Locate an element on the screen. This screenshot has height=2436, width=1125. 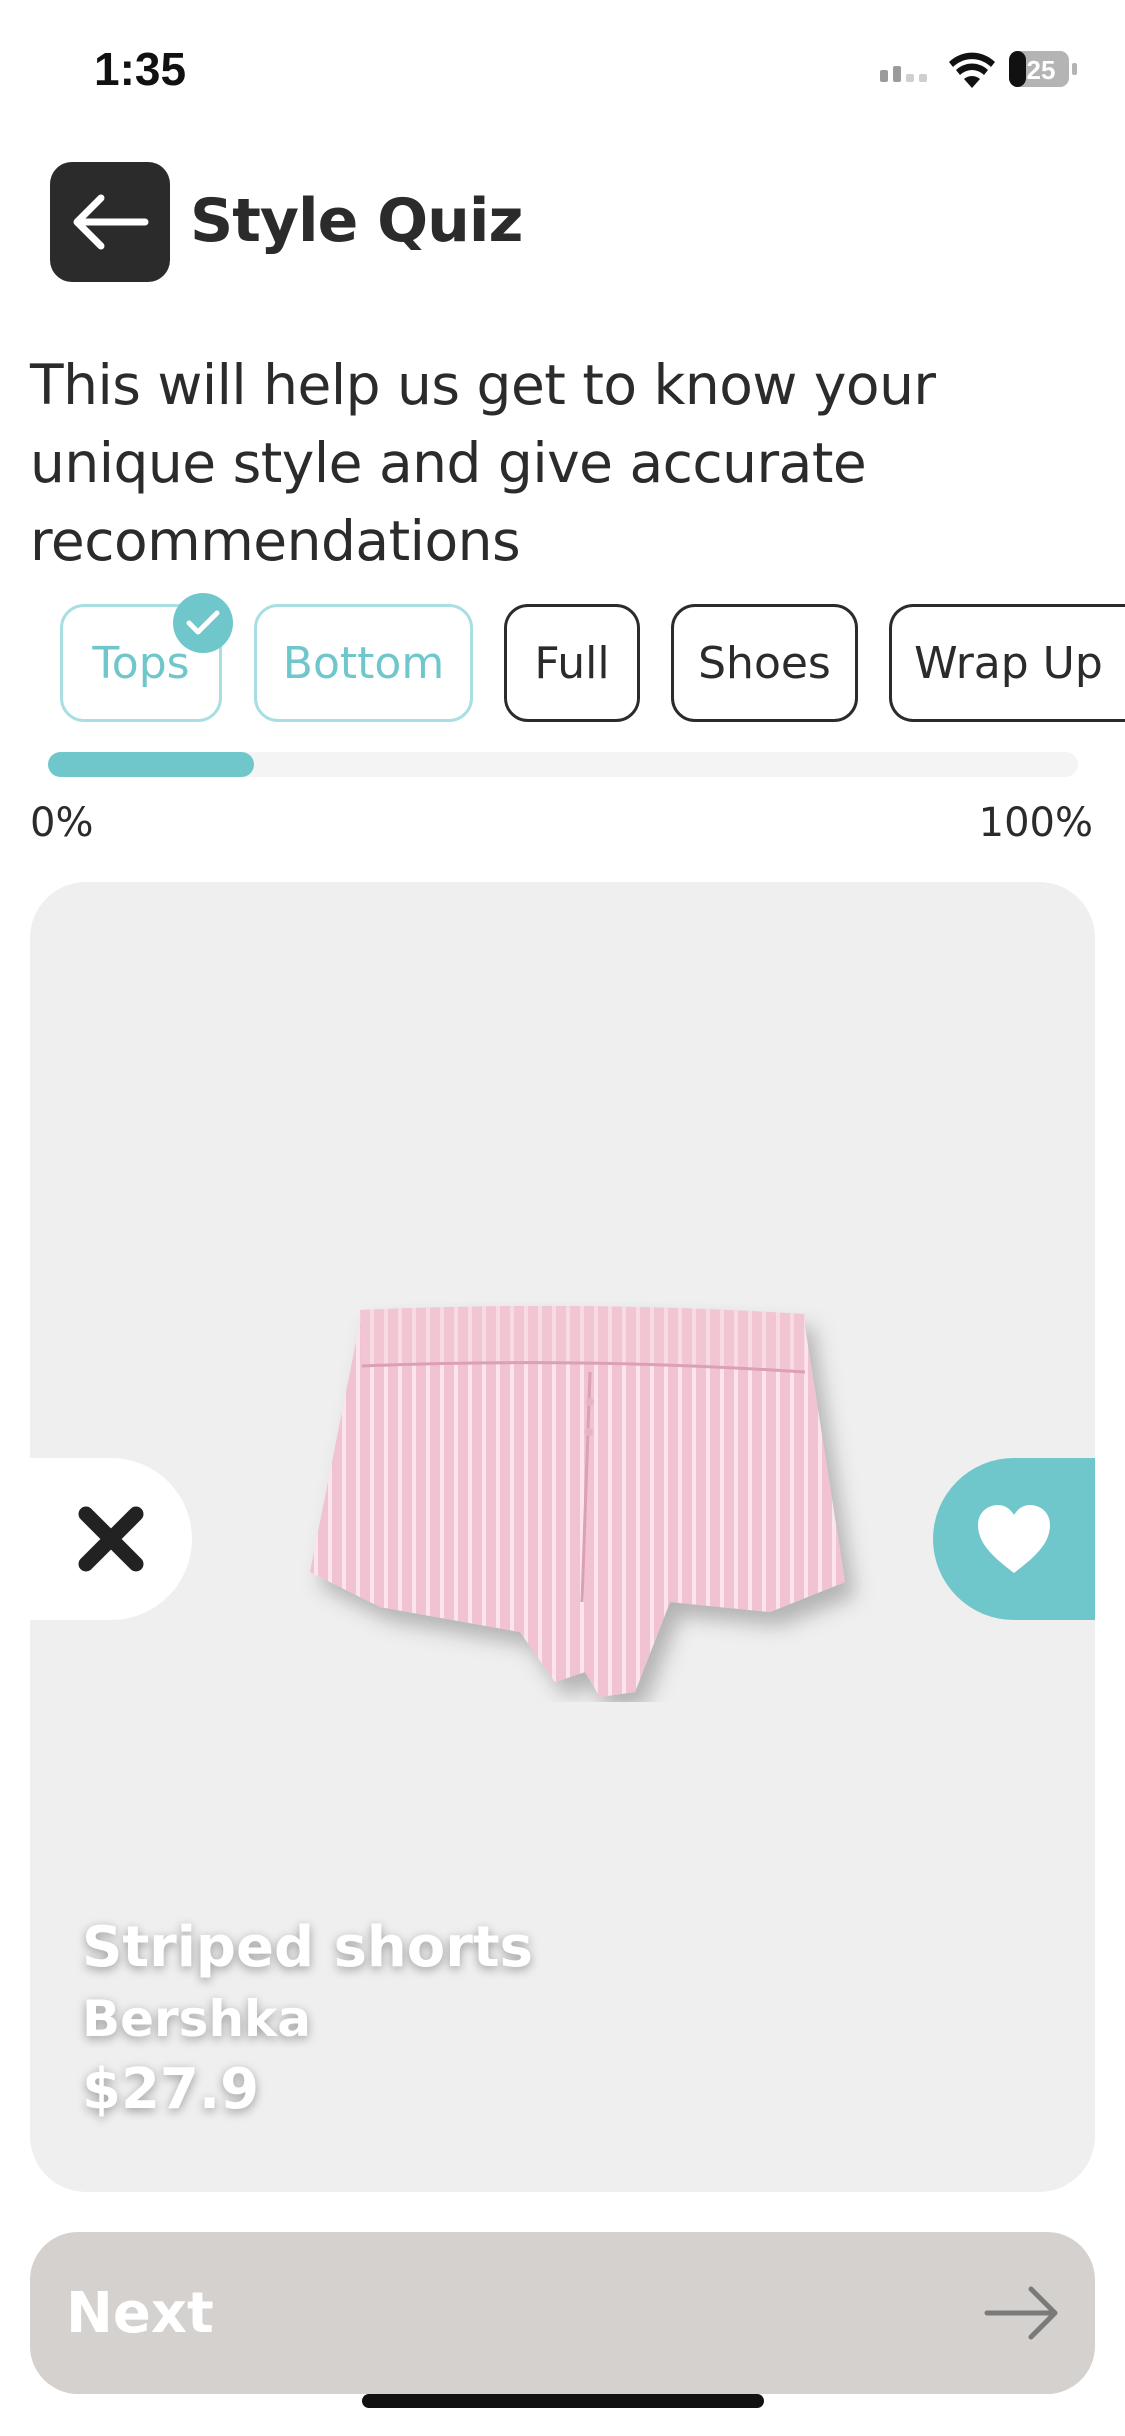
tab-full: Full is located at coordinates (572, 663).